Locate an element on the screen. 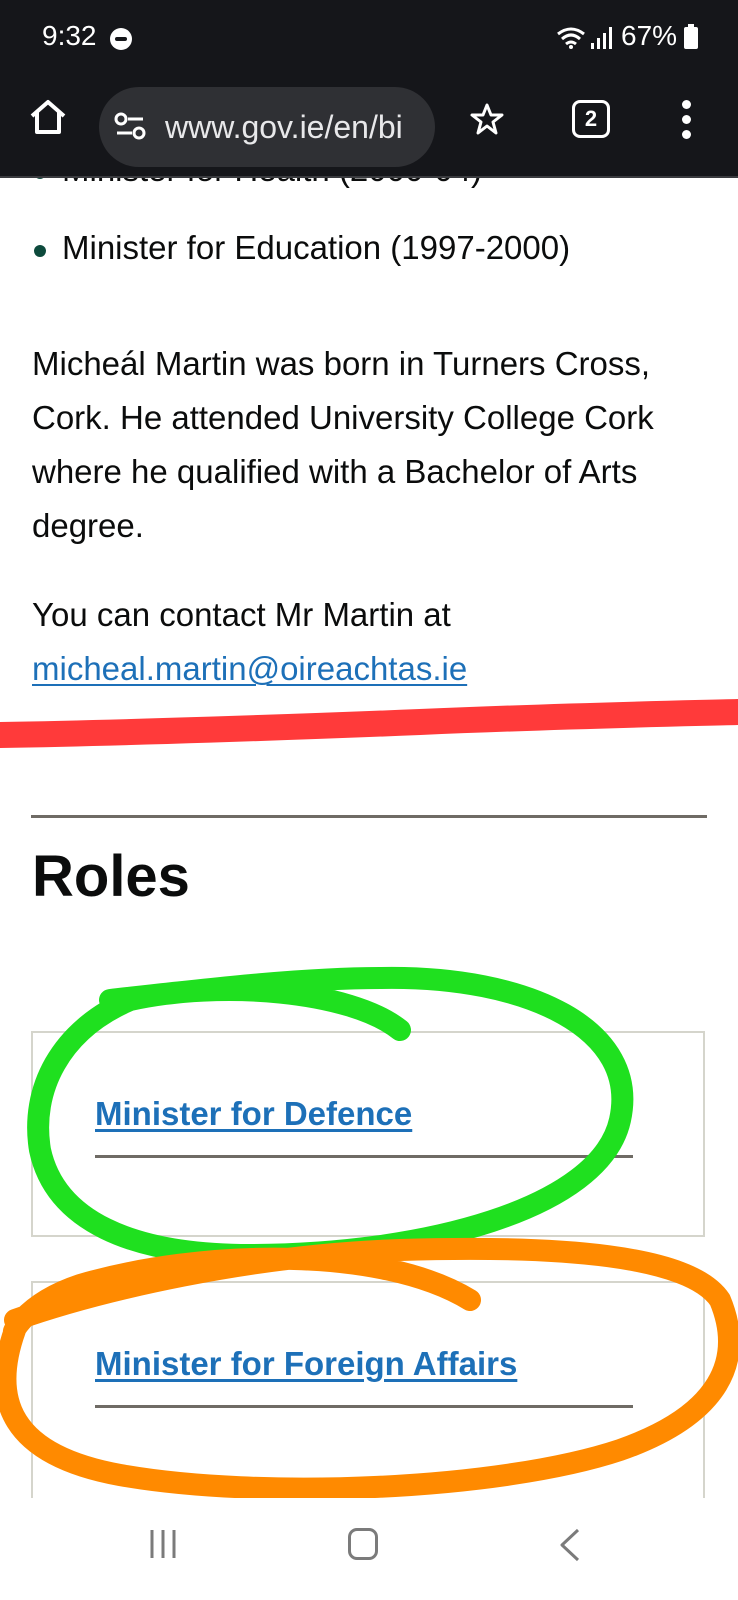 This screenshot has height=1600, width=738. role-card: Minister for Defence is located at coordinates (368, 1134).